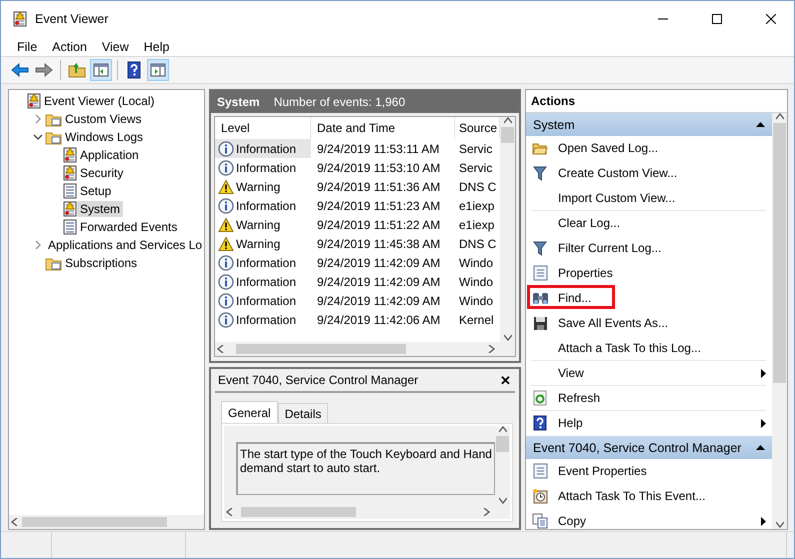 This screenshot has width=795, height=559. Describe the element at coordinates (319, 380) in the screenshot. I see `detail-title: Event 7040, Service Control Manager` at that location.